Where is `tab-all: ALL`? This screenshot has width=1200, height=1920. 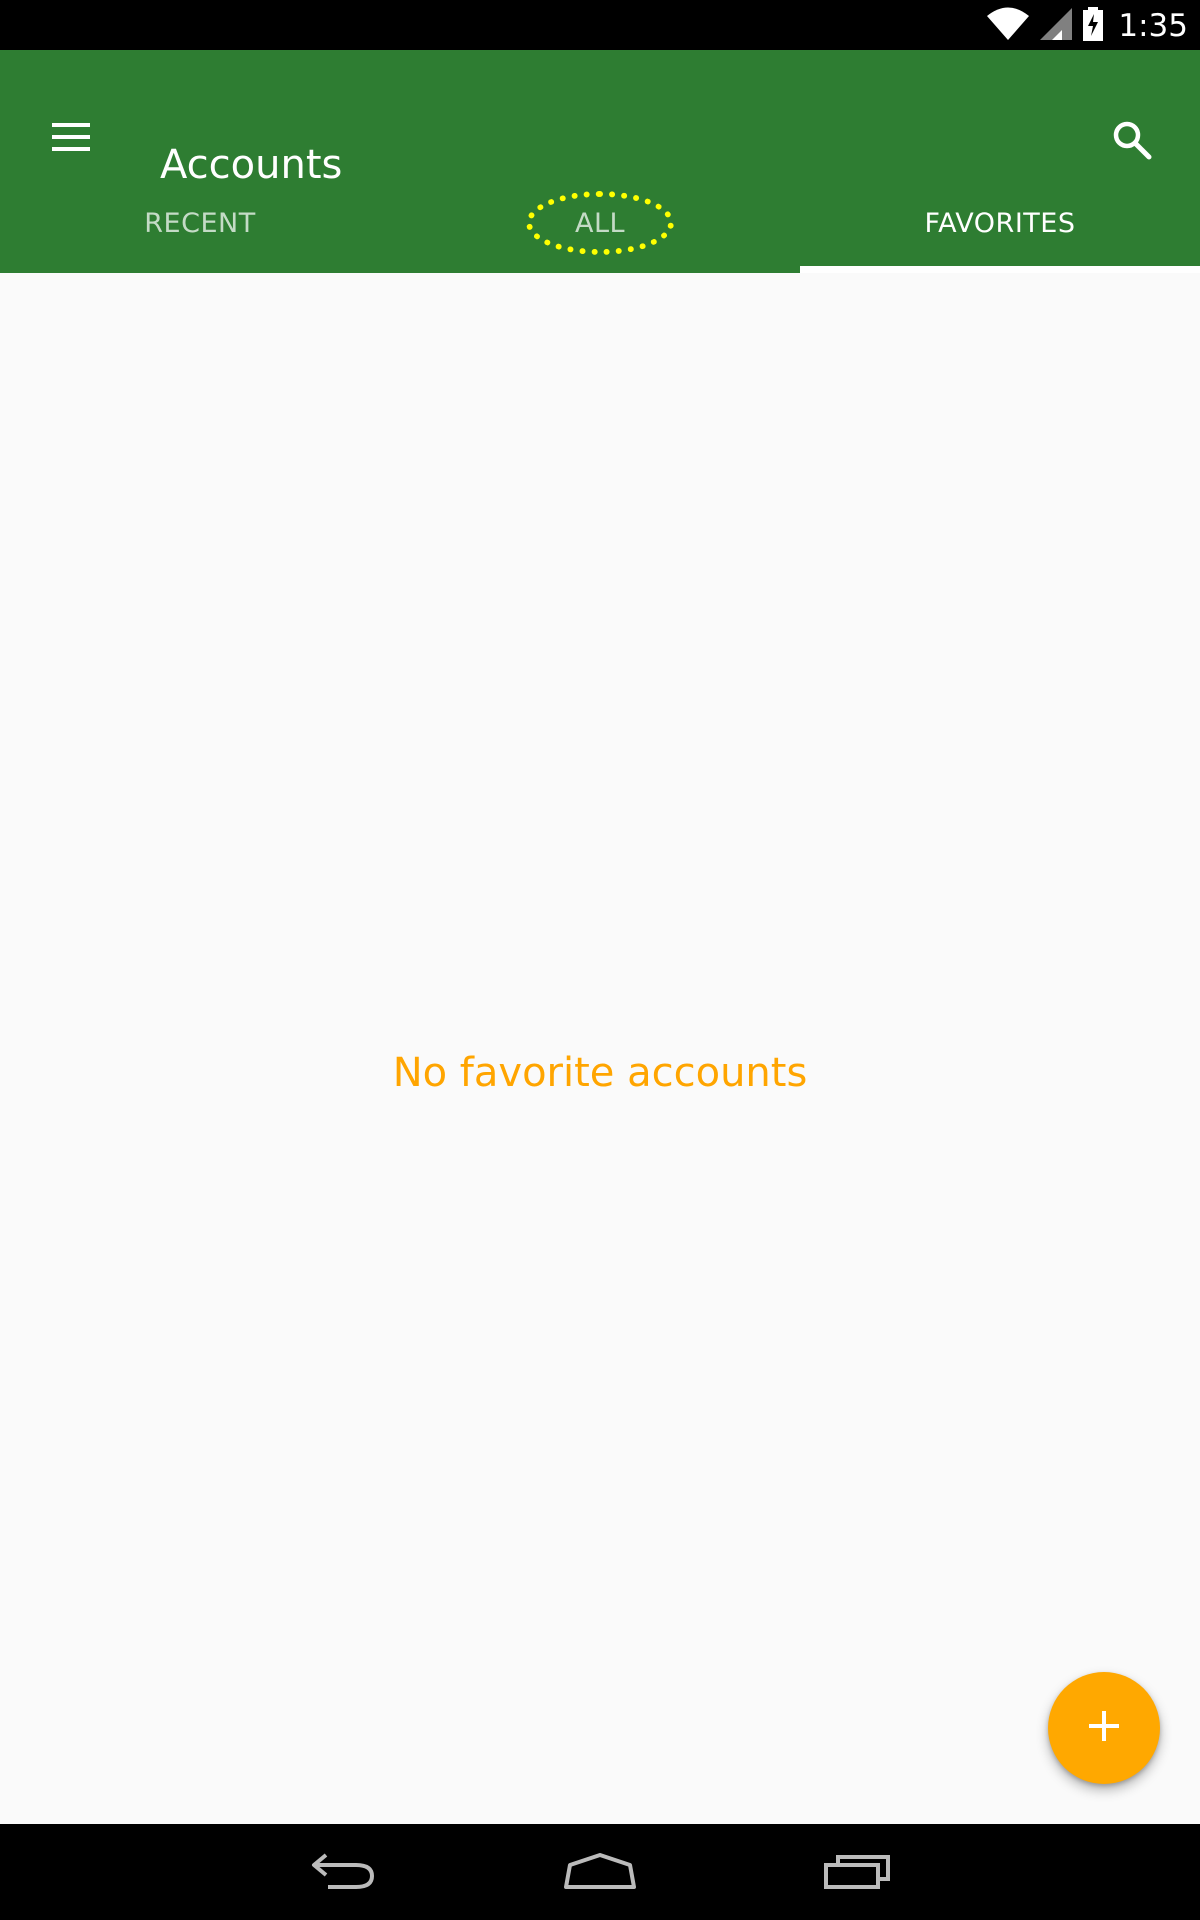 tab-all: ALL is located at coordinates (600, 223).